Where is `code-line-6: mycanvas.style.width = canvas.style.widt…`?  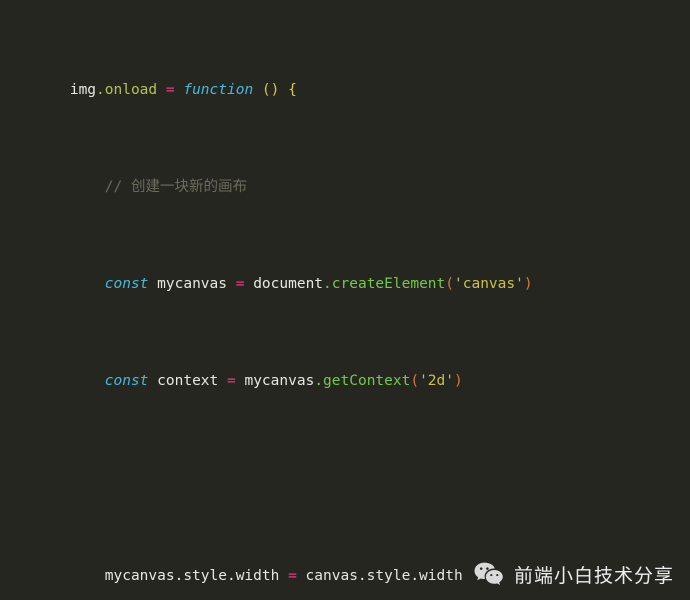
code-line-6: mycanvas.style.width = canvas.style.widt… is located at coordinates (231, 575).